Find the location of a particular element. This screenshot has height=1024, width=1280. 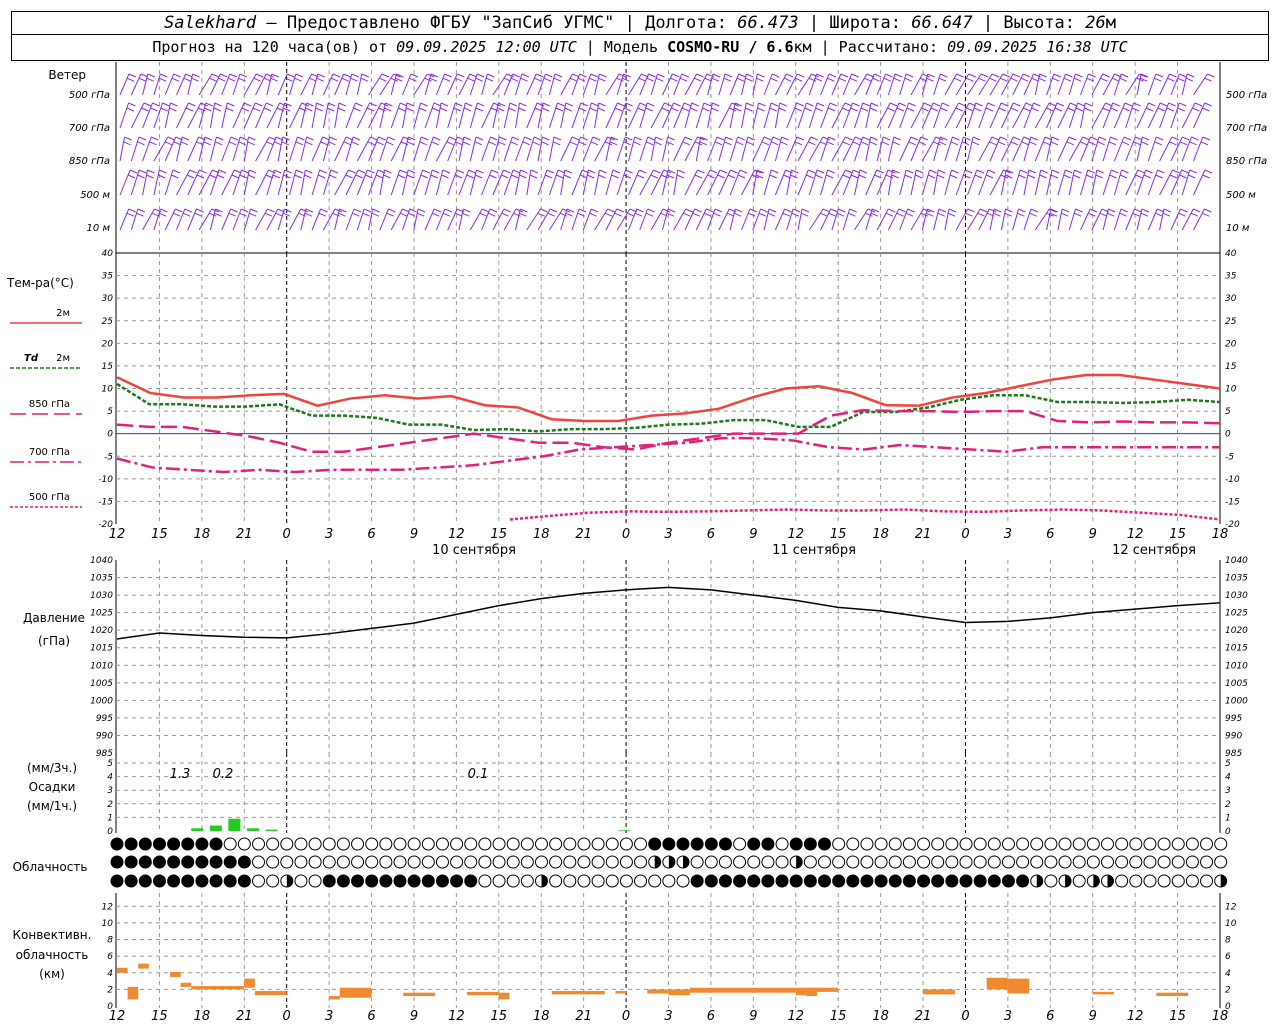

conv-tick-right: 12 is located at coordinates (1231, 907).